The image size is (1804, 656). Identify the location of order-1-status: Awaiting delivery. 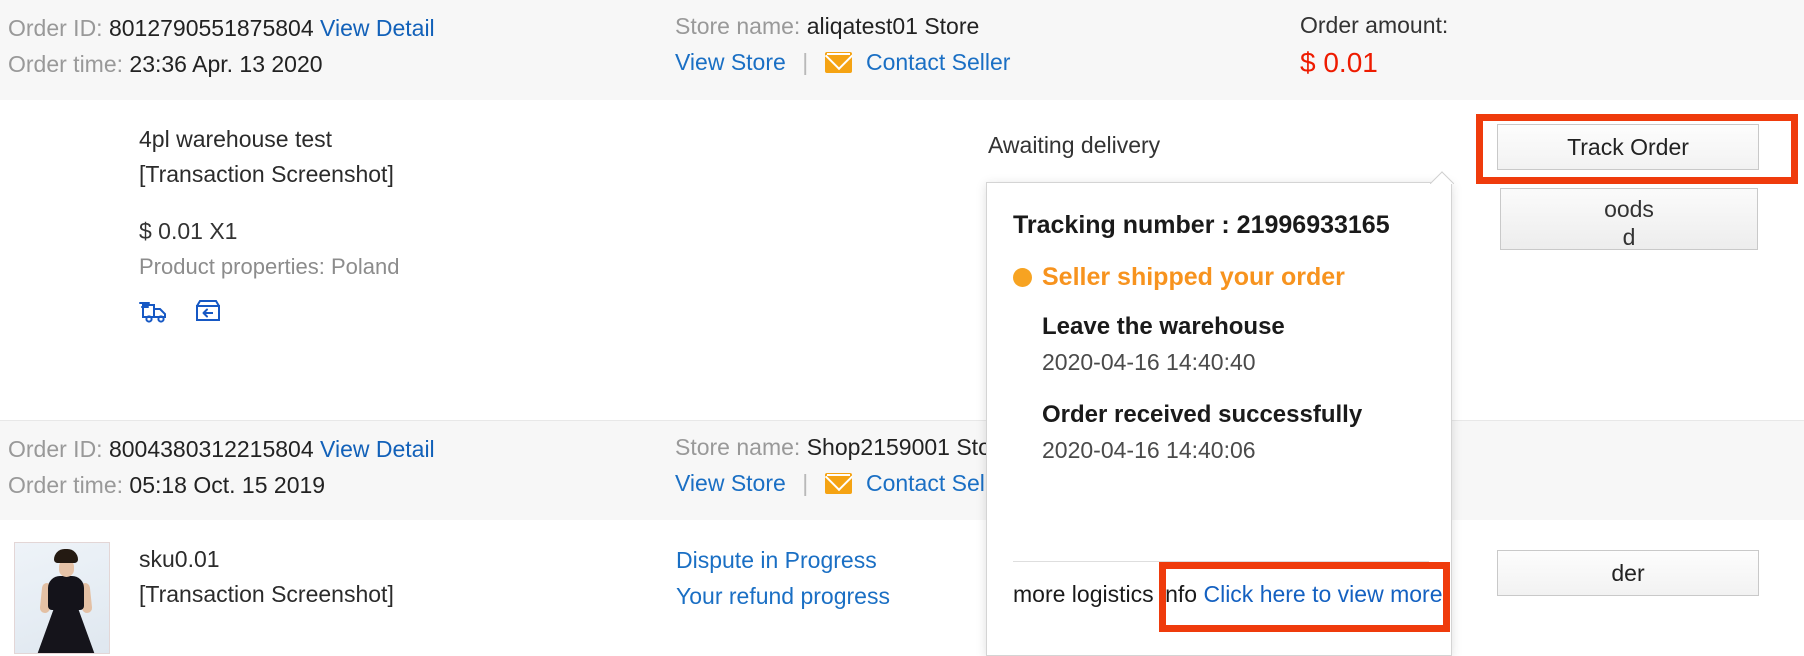
(1074, 145).